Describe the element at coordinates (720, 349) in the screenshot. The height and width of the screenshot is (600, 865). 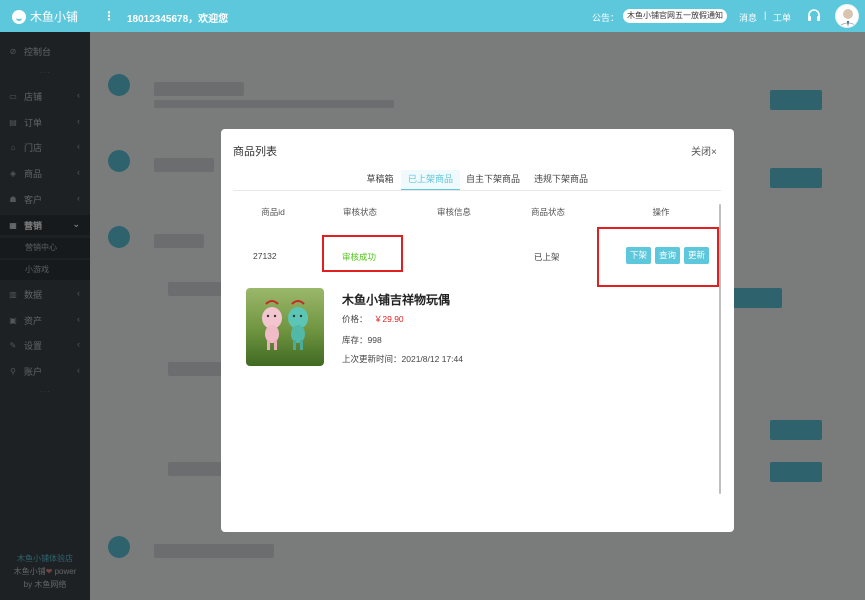
I see `scrollbar` at that location.